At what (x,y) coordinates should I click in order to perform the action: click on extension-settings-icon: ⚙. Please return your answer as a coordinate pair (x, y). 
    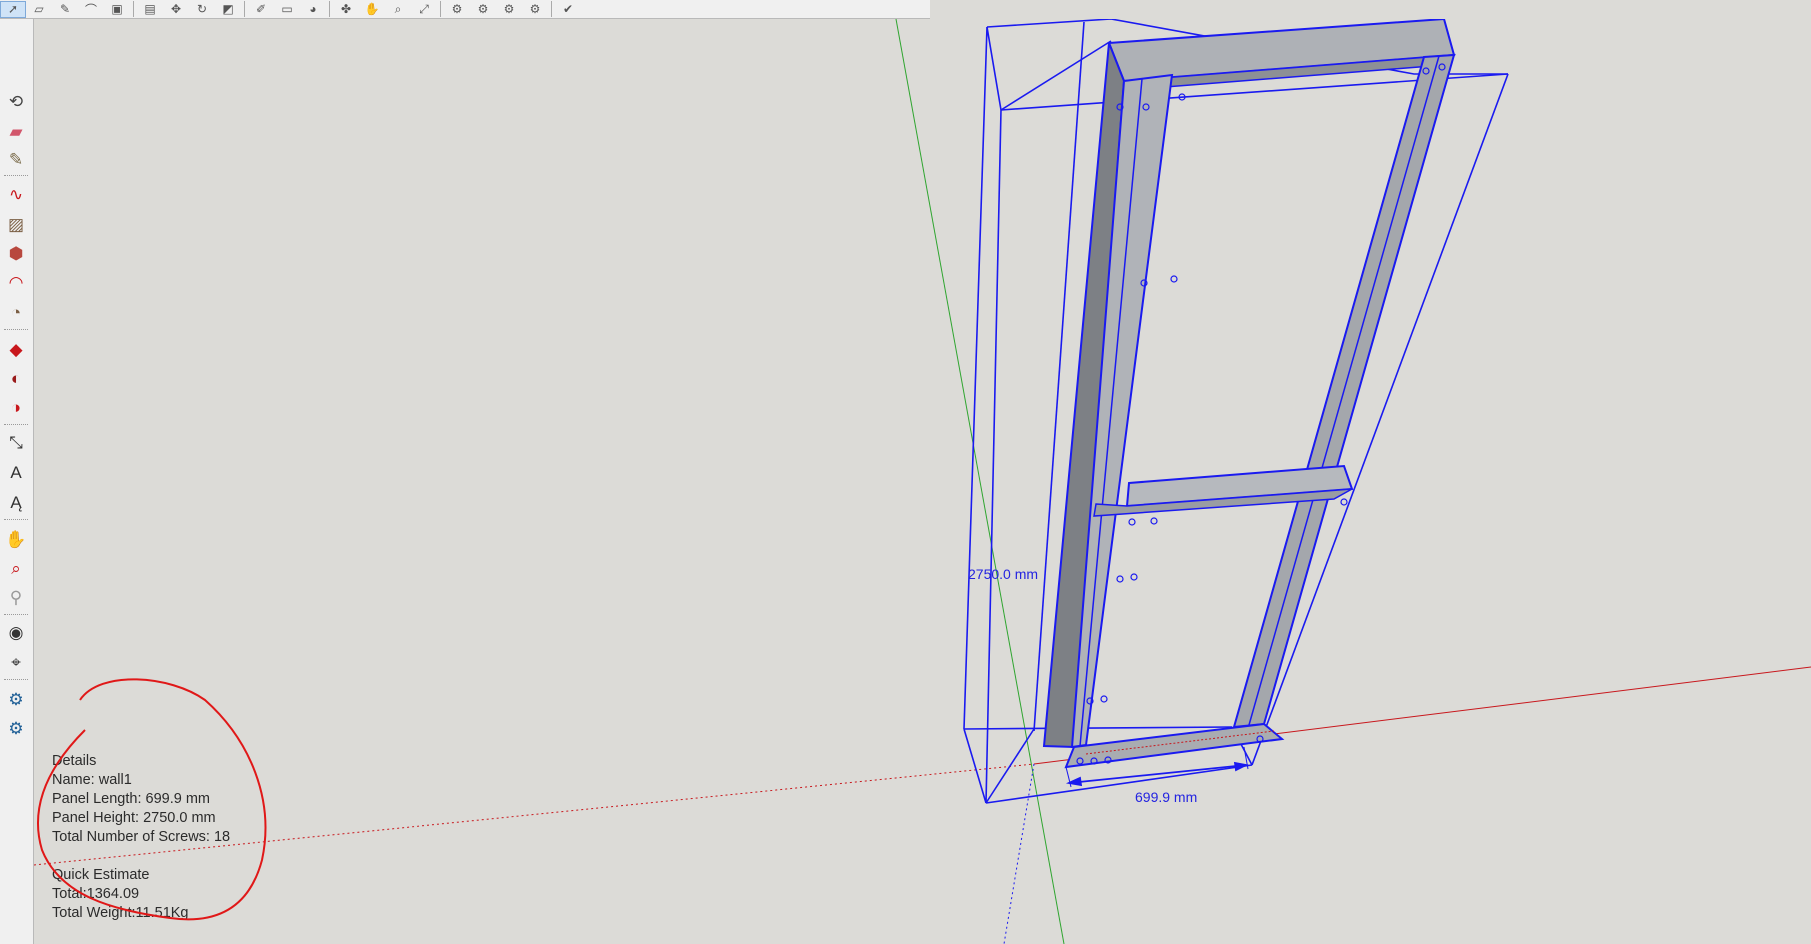
    Looking at the image, I should click on (535, 9).